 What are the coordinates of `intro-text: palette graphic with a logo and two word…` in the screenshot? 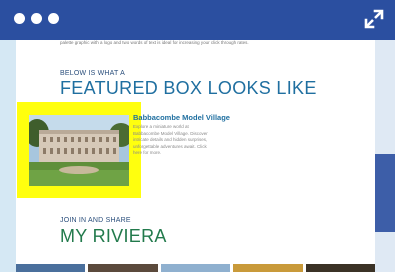 It's located at (154, 42).